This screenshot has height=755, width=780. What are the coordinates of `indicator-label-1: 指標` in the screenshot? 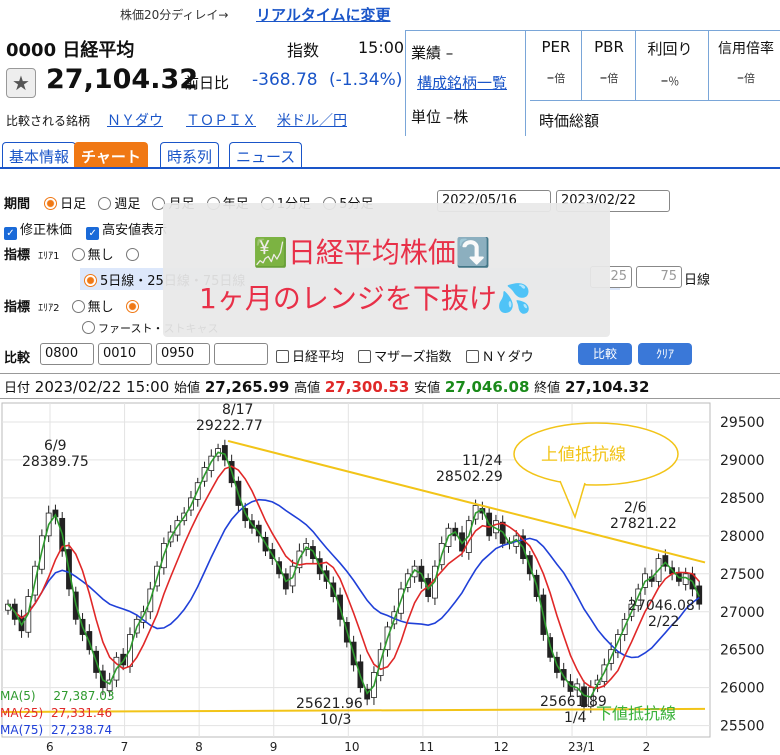 It's located at (17, 255).